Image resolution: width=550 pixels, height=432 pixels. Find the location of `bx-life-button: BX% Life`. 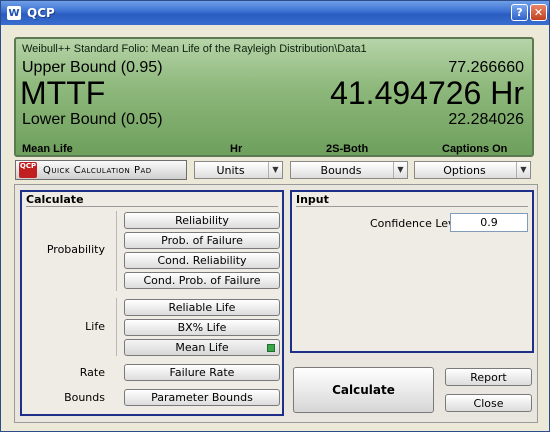

bx-life-button: BX% Life is located at coordinates (202, 327).